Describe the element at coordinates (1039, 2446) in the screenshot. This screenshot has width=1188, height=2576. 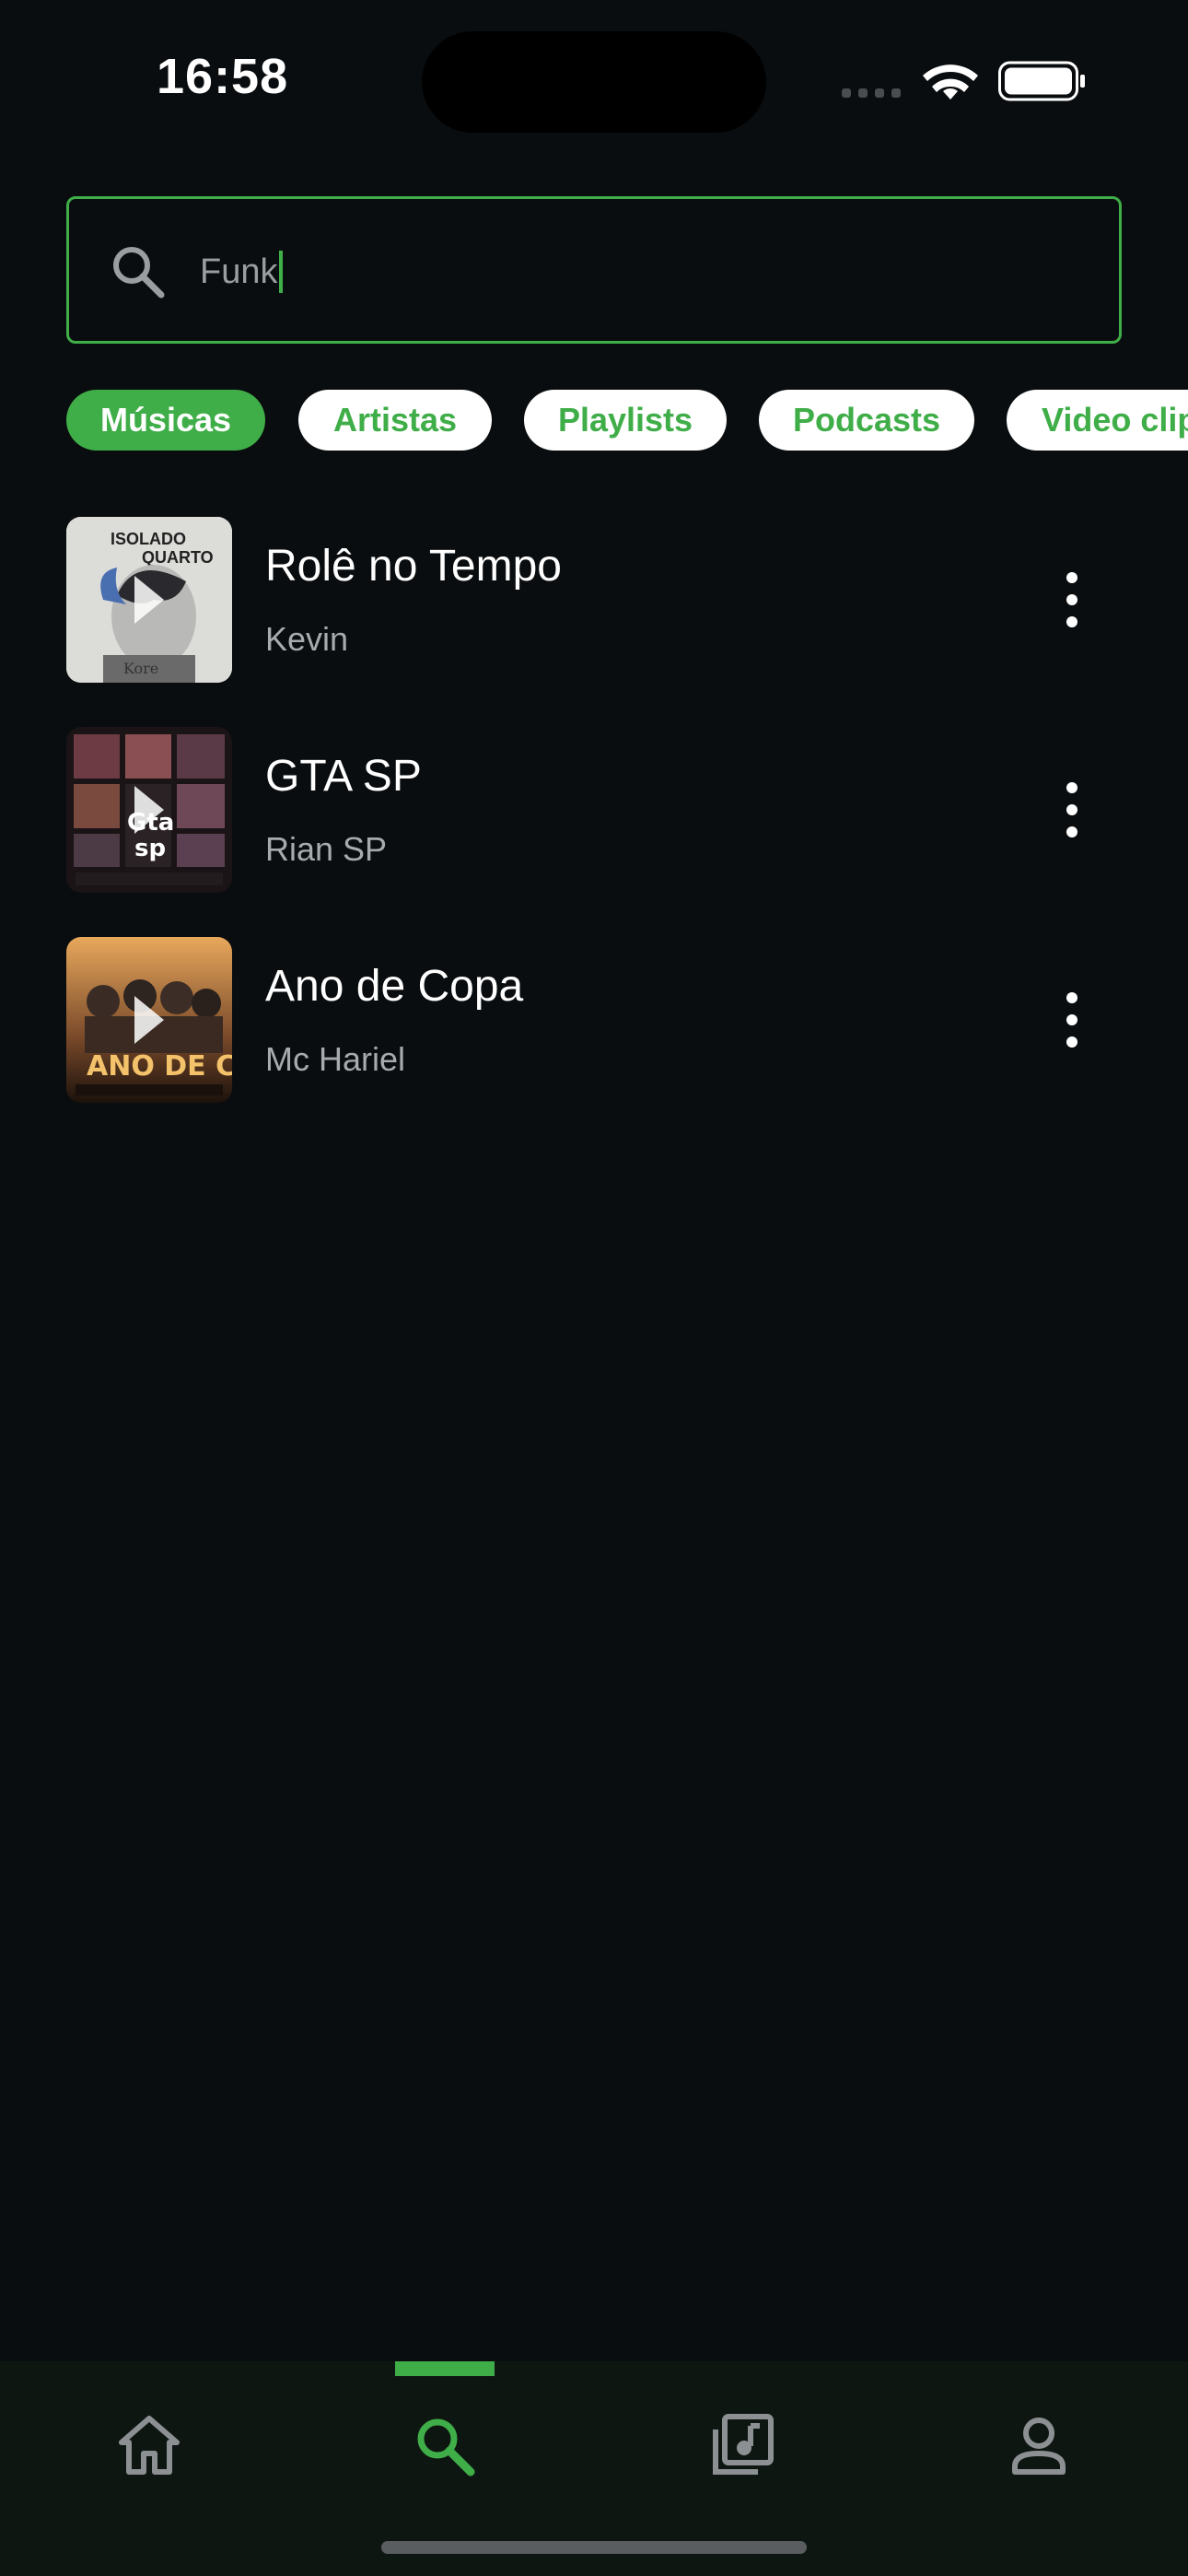
I see `profile-icon` at that location.